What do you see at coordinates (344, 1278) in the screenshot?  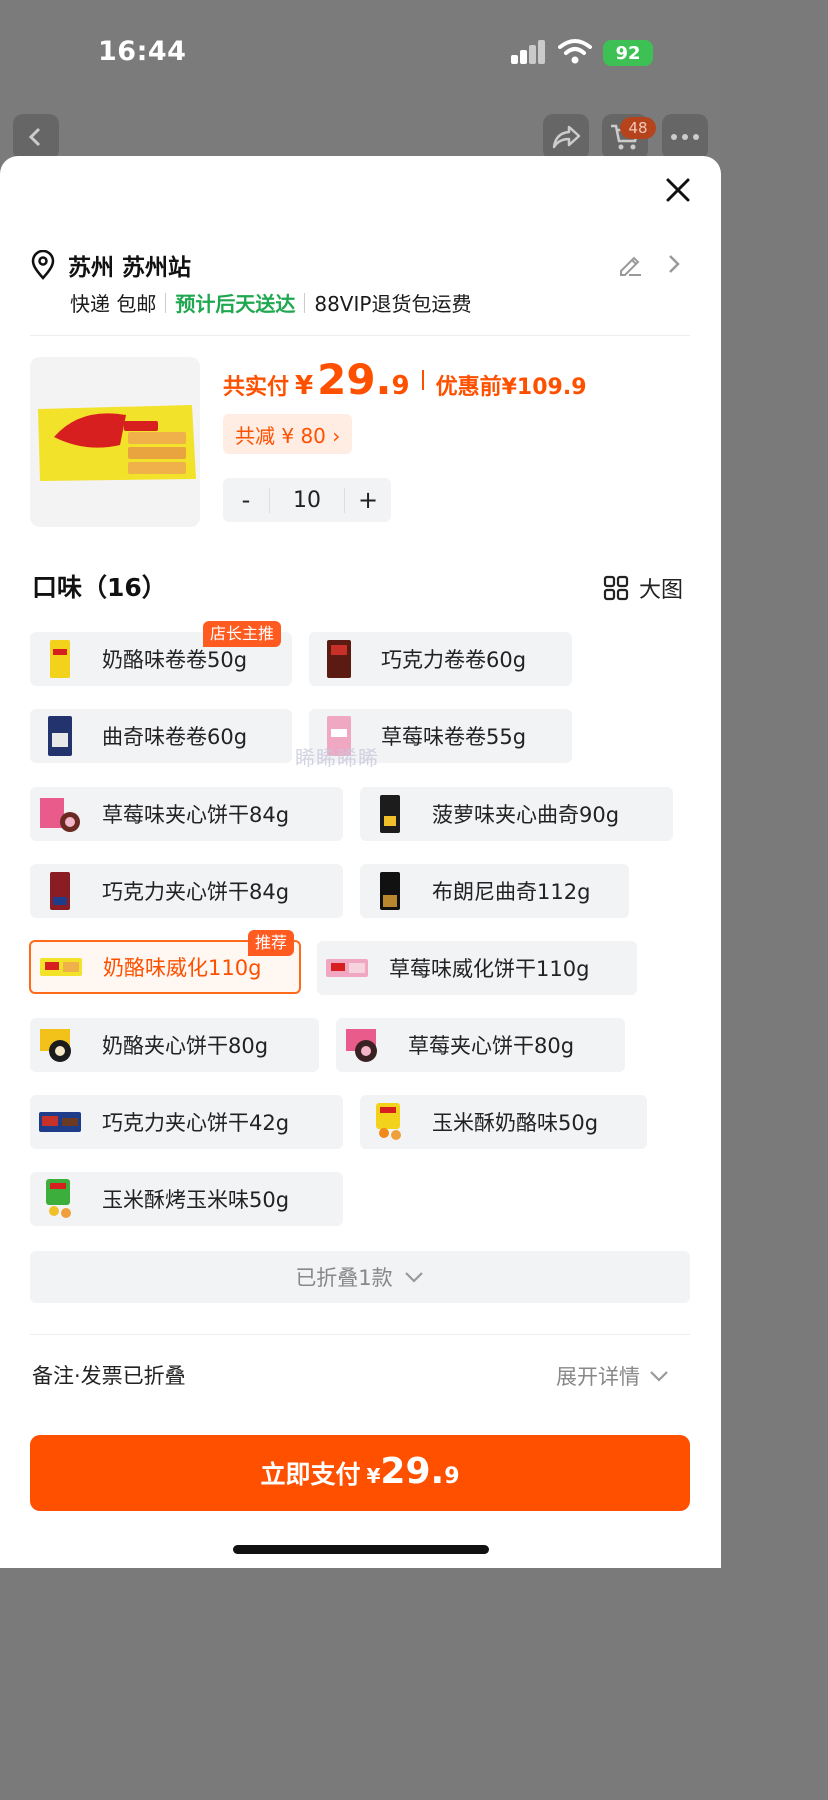 I see `folded-label: 已折叠1款` at bounding box center [344, 1278].